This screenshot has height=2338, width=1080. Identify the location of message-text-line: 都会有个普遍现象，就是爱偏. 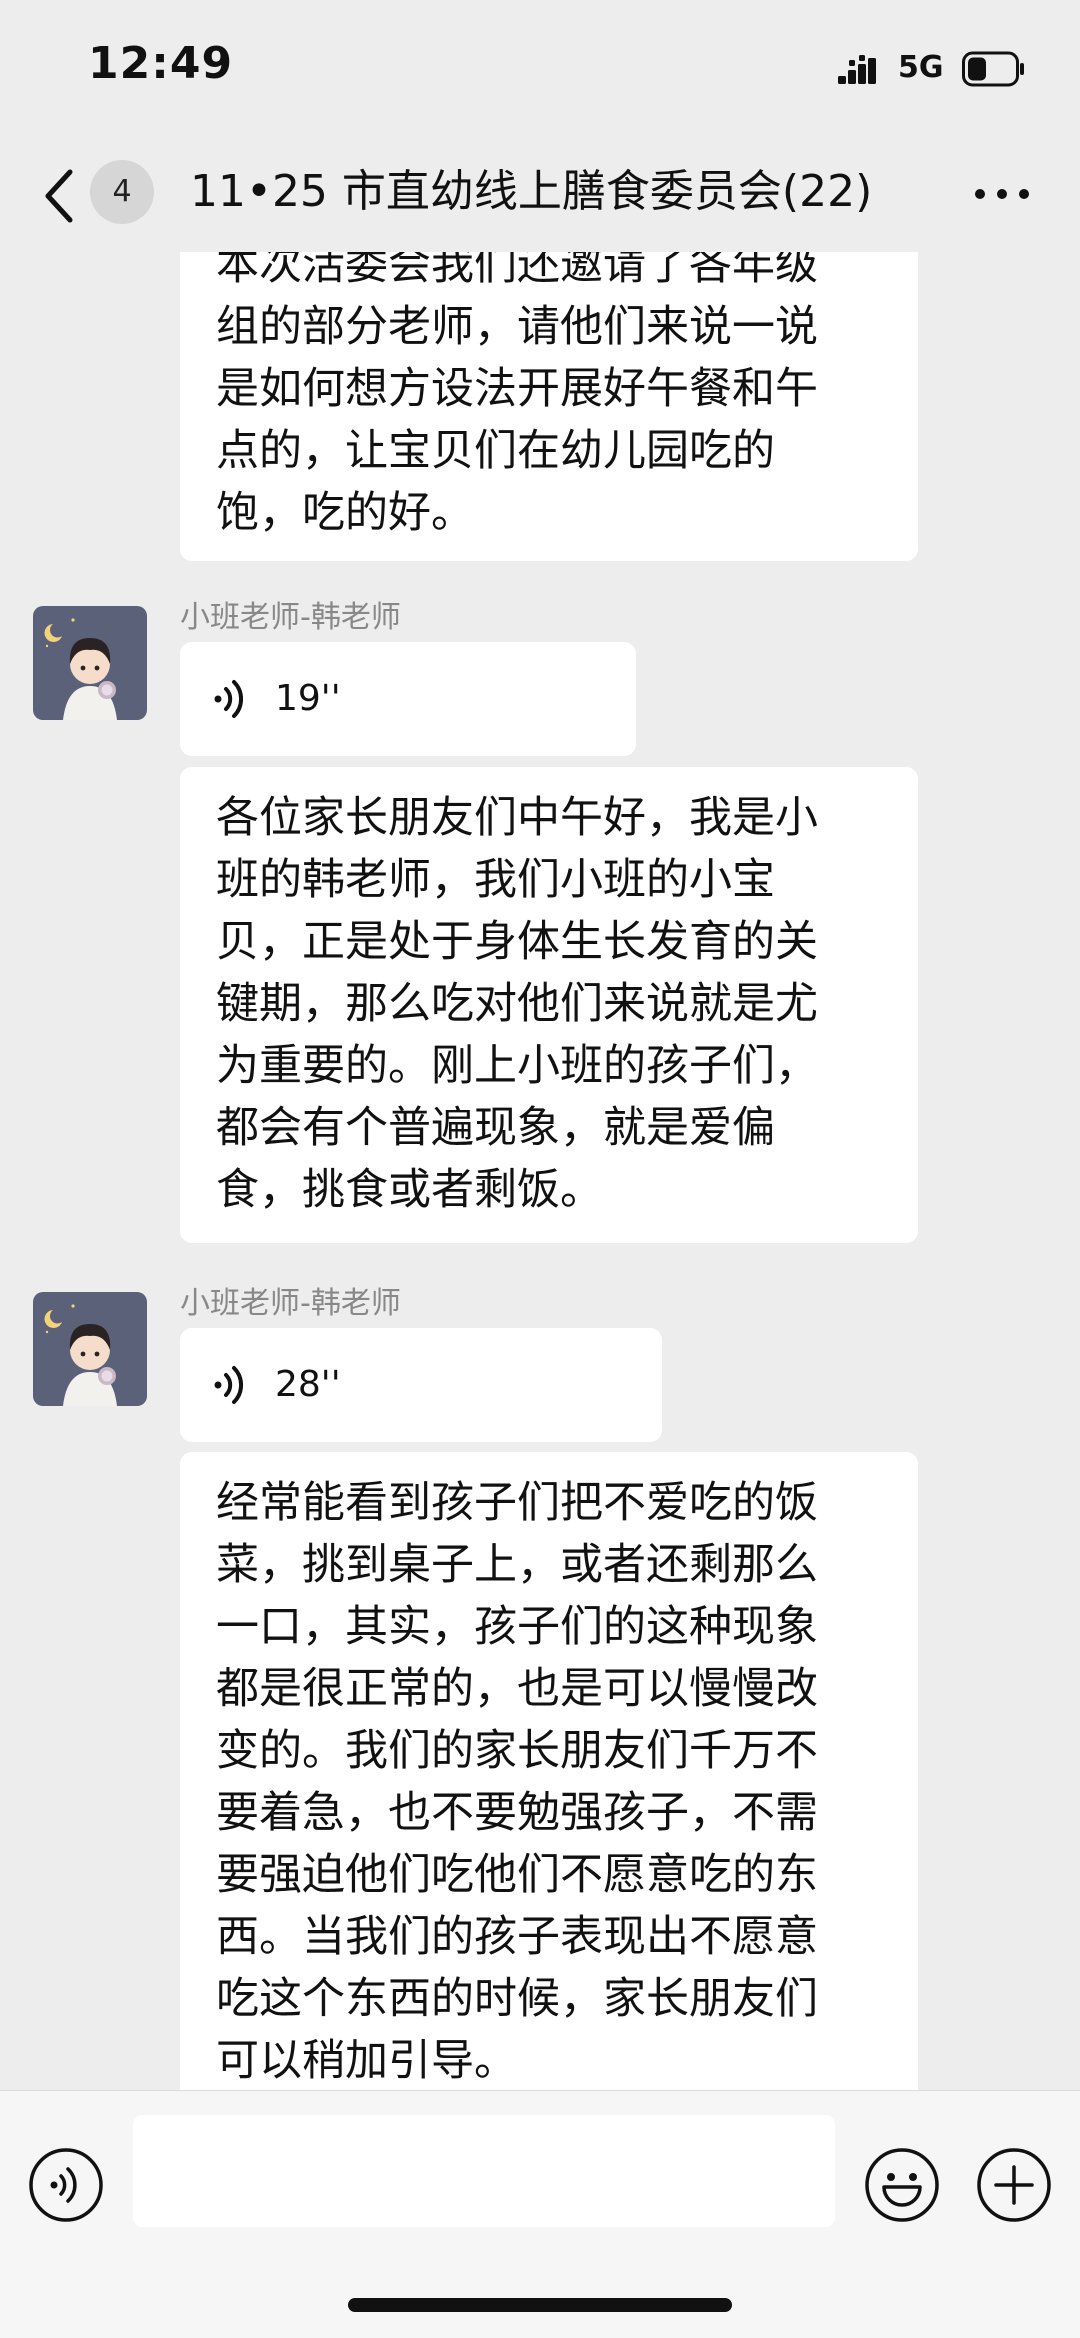
(495, 1128).